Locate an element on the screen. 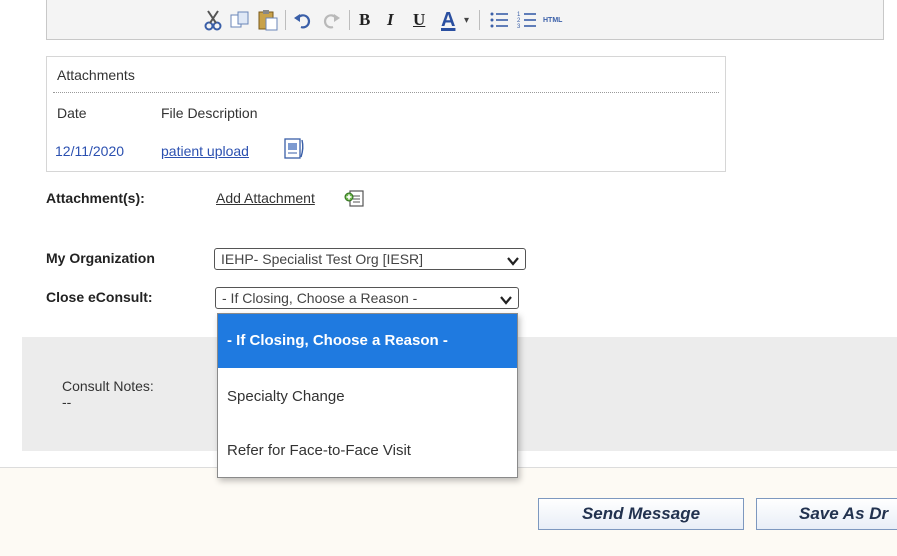 The height and width of the screenshot is (556, 897). close-econsult-label: Close eConsult: is located at coordinates (99, 297).